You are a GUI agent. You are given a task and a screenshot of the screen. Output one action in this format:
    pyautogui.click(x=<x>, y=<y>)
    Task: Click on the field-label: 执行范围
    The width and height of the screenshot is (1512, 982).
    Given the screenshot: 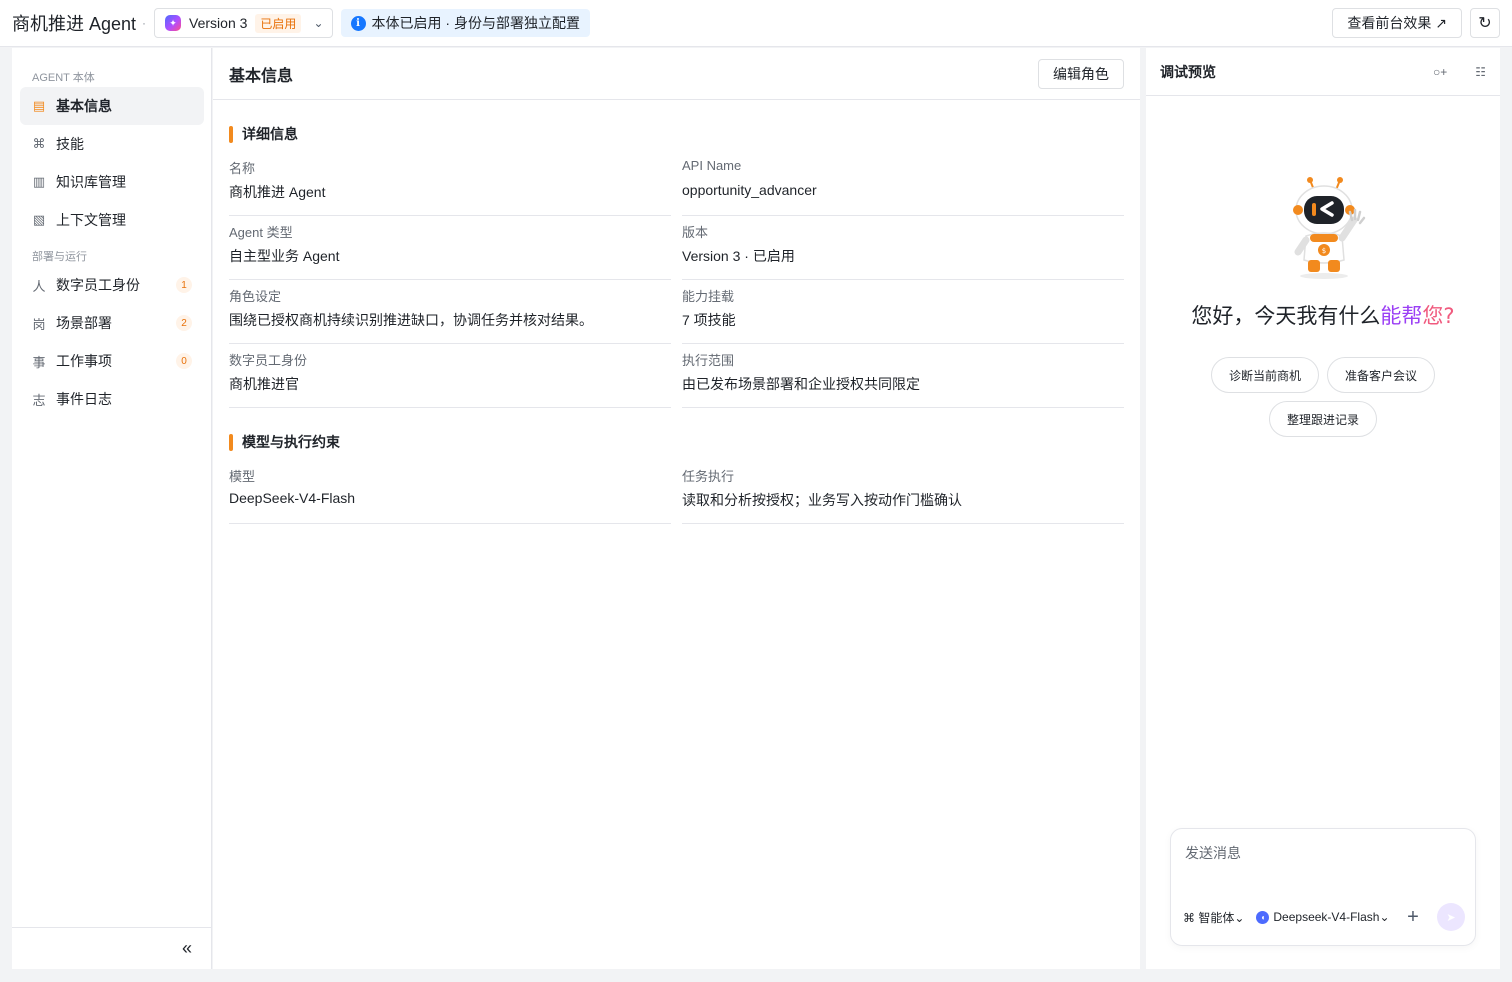 What is the action you would take?
    pyautogui.click(x=708, y=360)
    